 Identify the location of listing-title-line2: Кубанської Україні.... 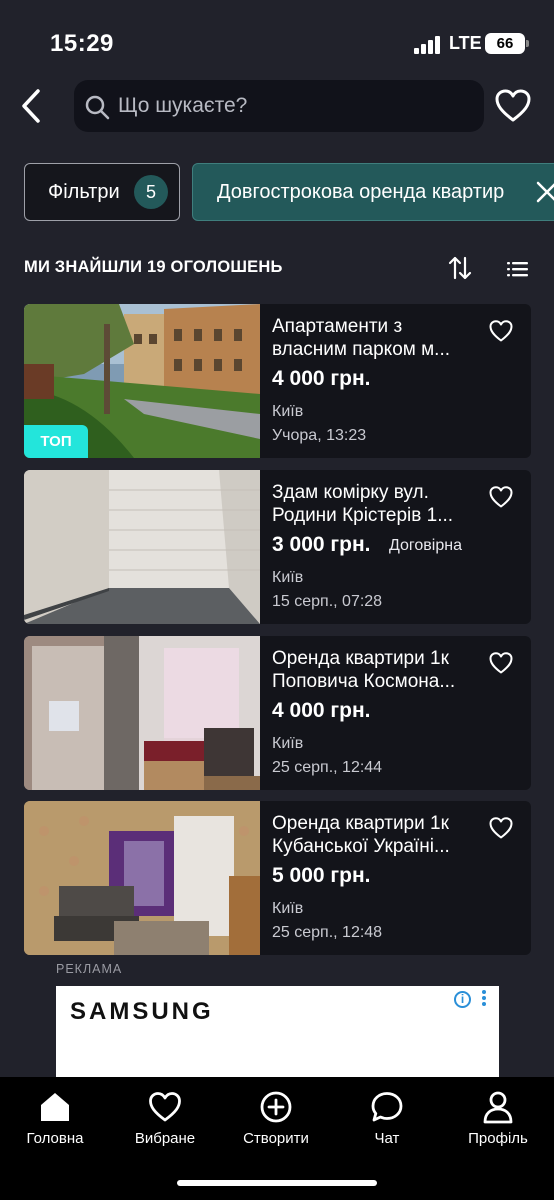
(361, 846).